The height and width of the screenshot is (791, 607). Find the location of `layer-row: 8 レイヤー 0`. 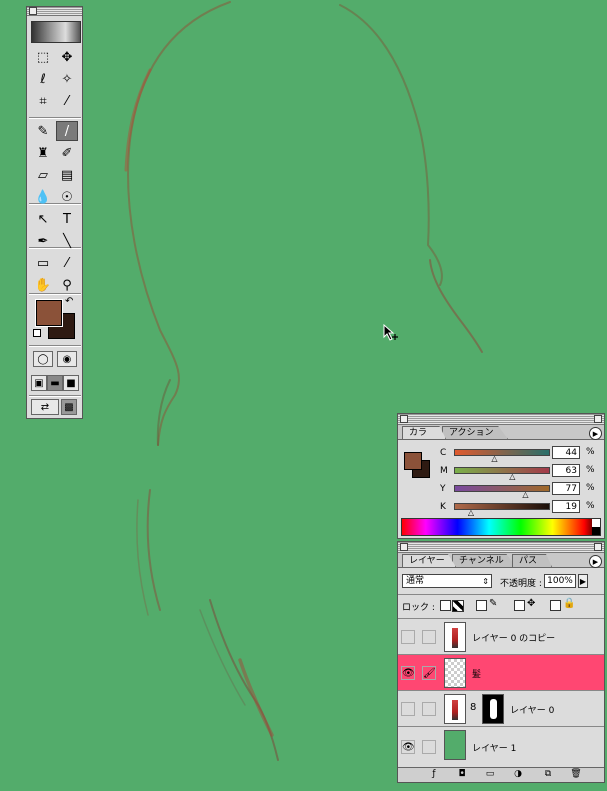

layer-row: 8 レイヤー 0 is located at coordinates (501, 708).